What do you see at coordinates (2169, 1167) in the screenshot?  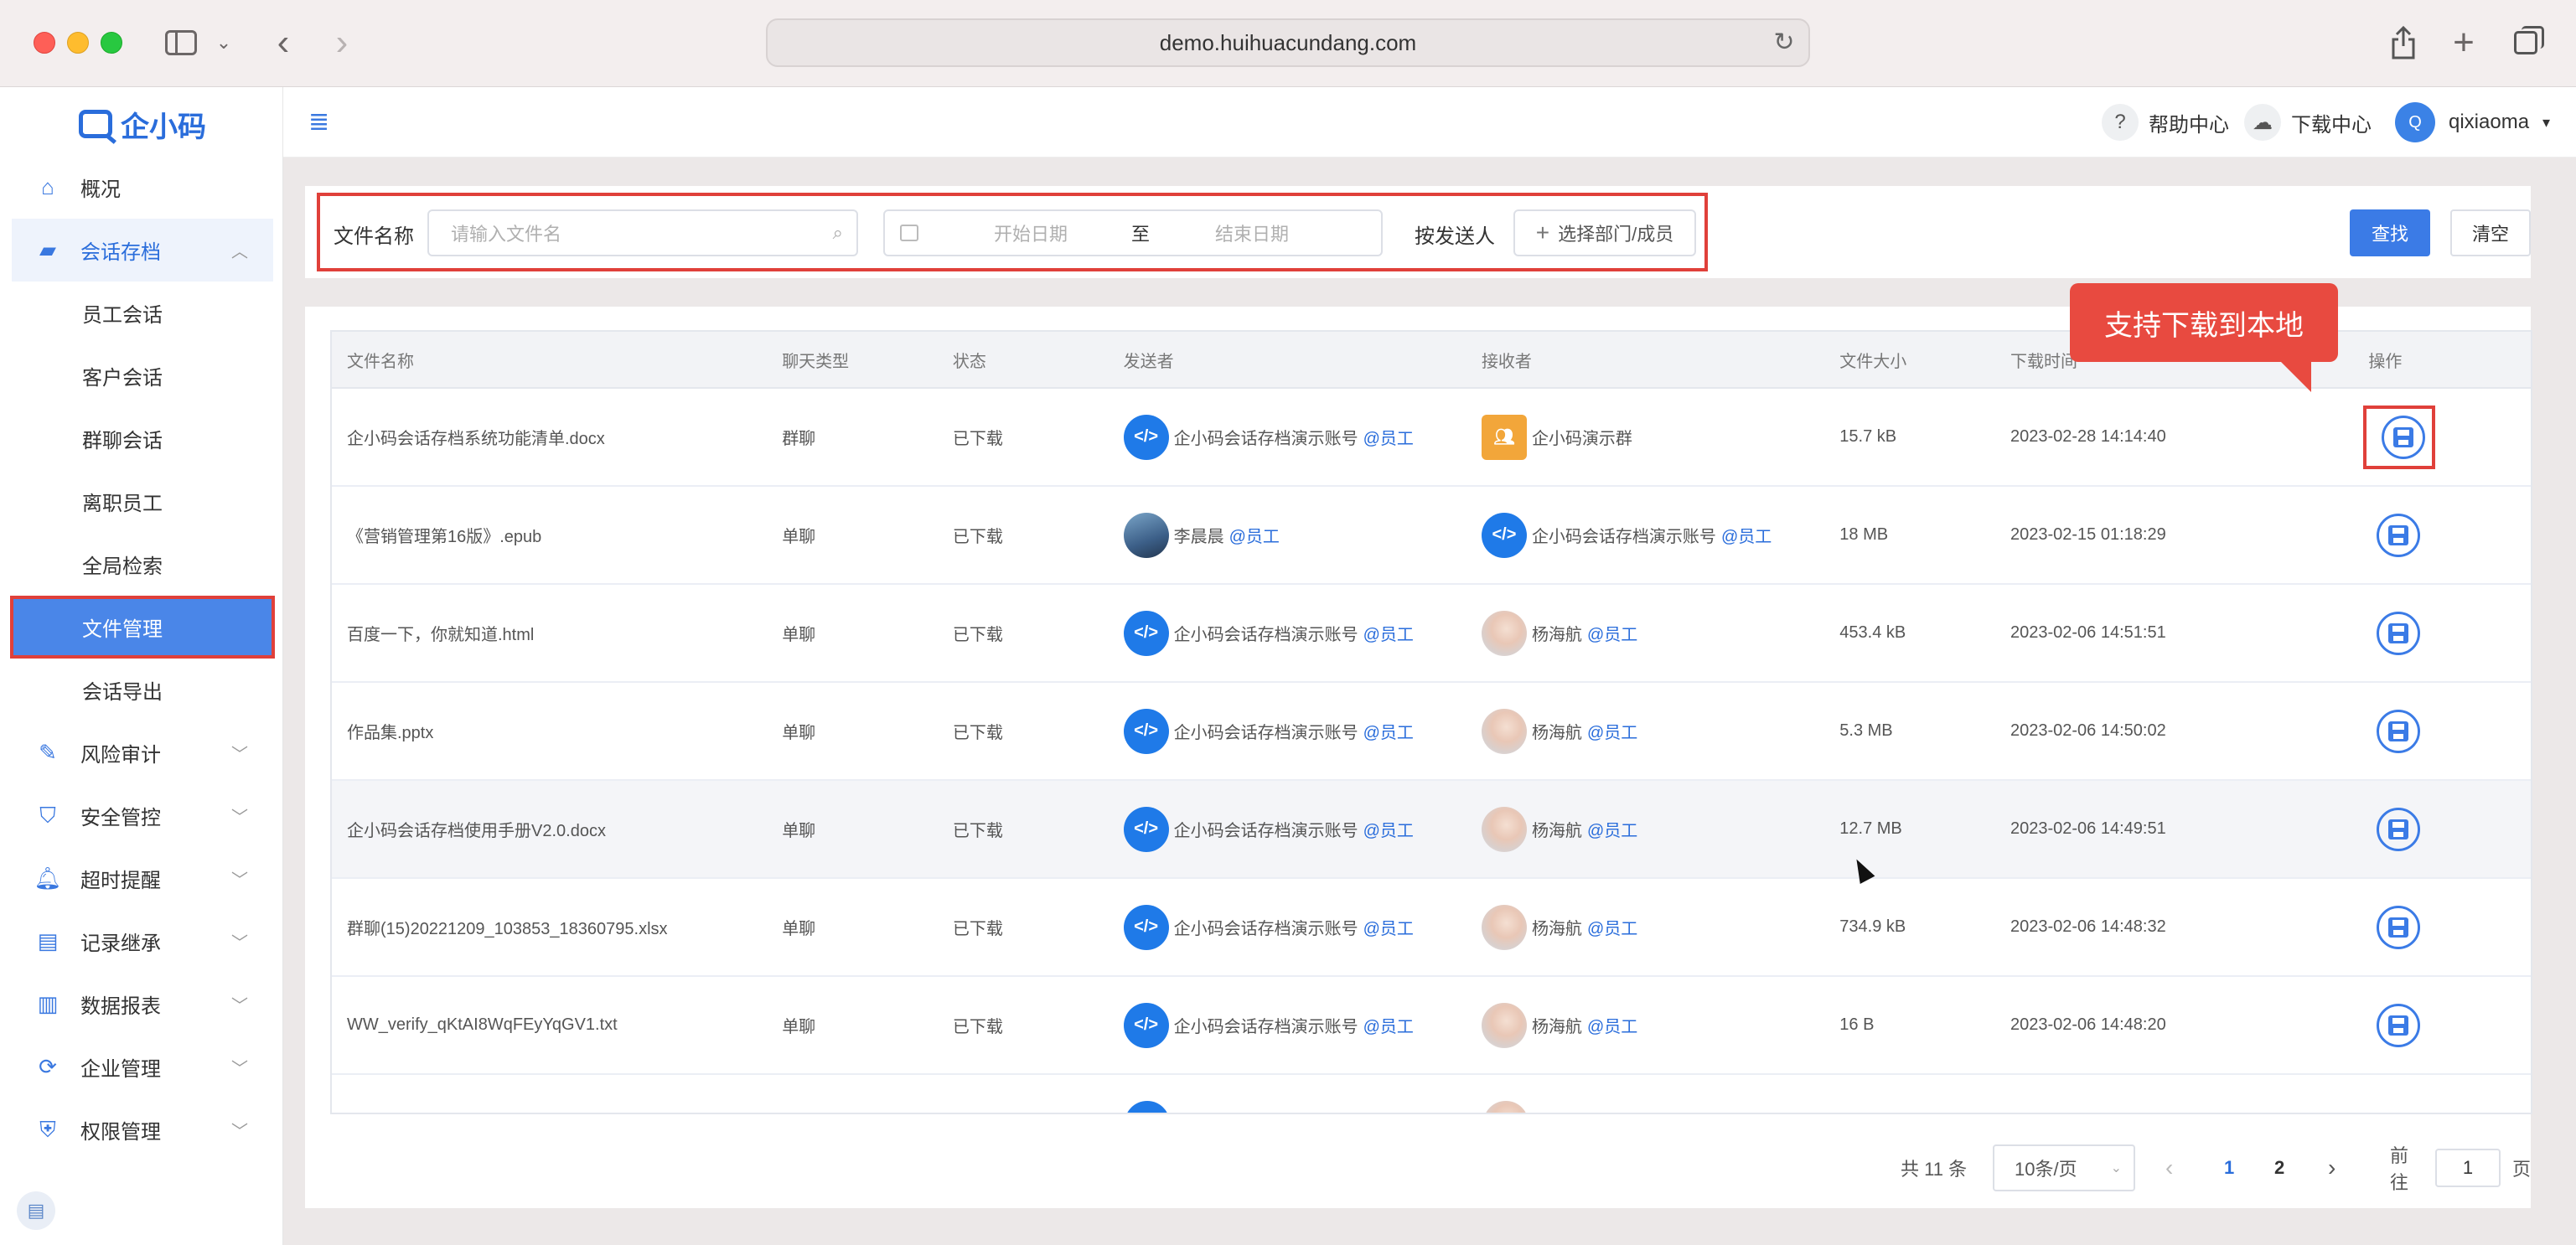 I see `prev-page-icon: ‹` at bounding box center [2169, 1167].